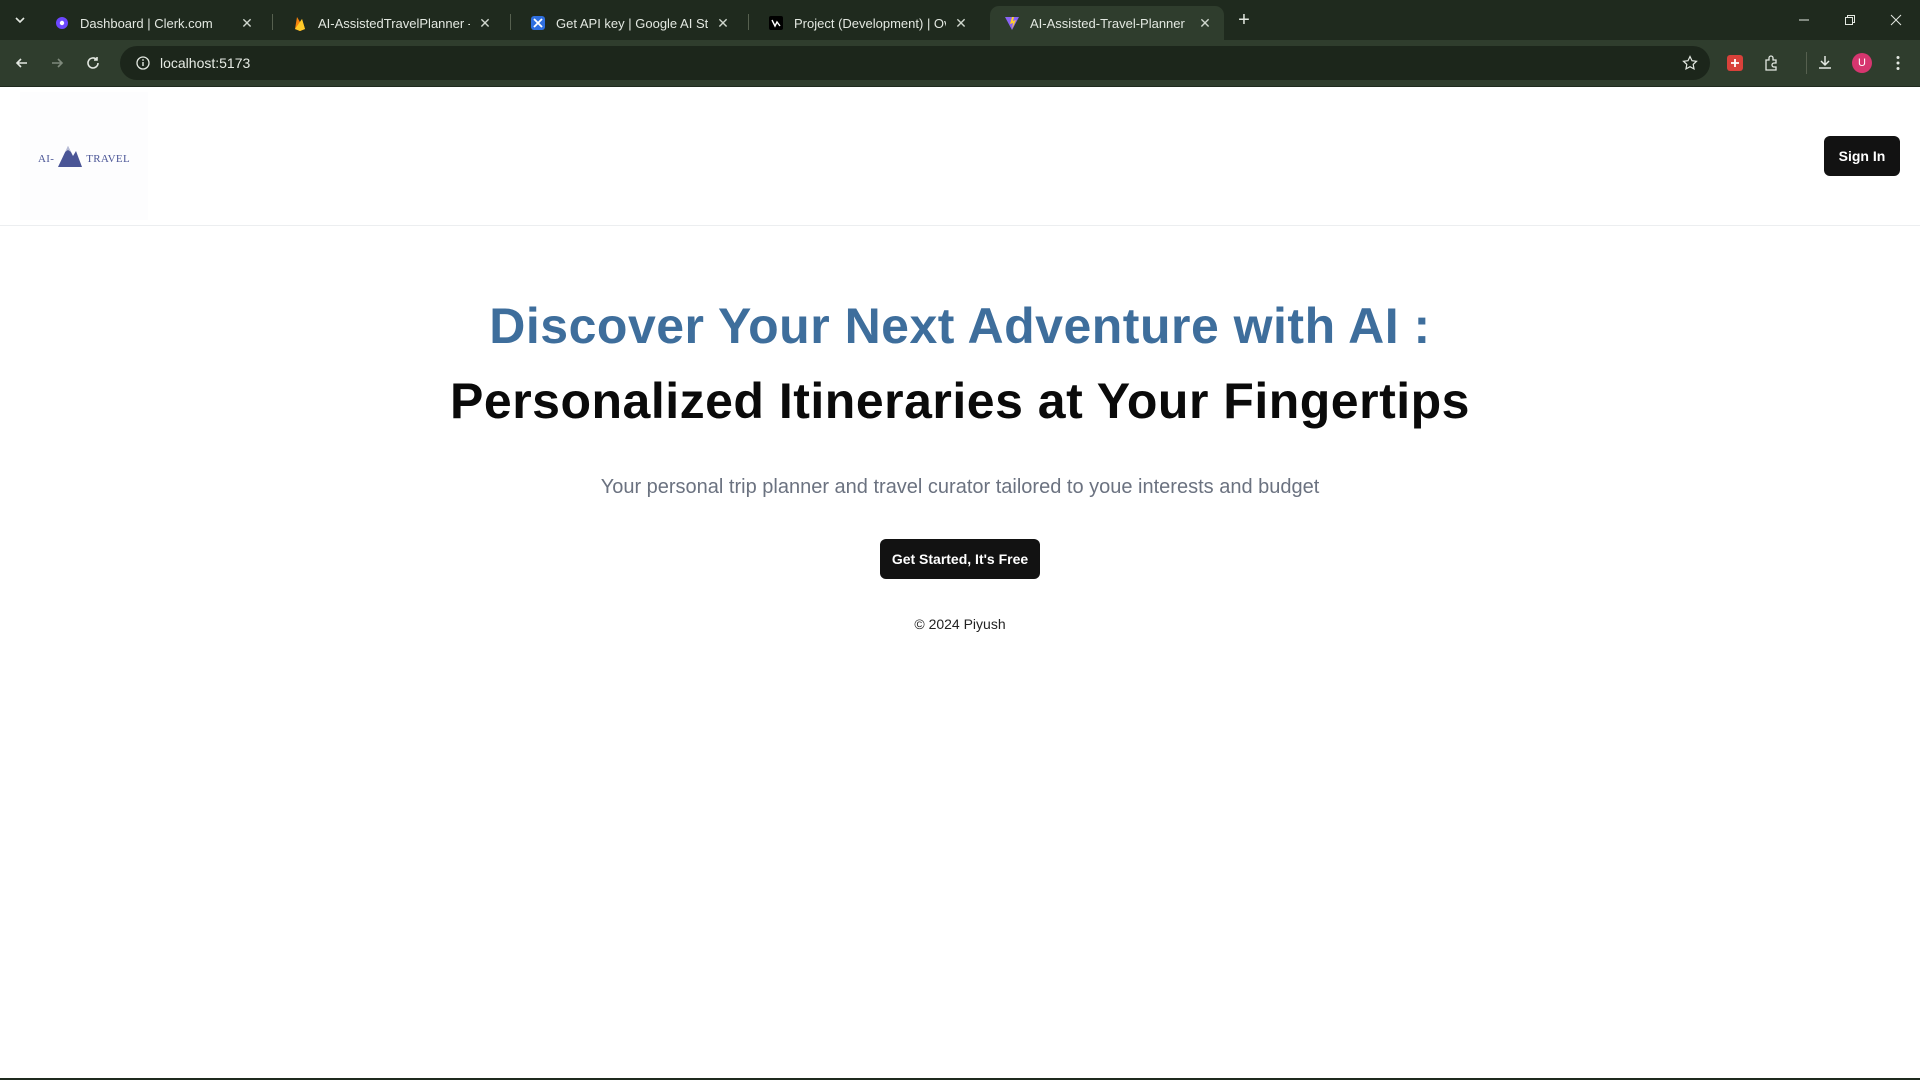 The image size is (1920, 1080). What do you see at coordinates (960, 559) in the screenshot?
I see `get-started-button: Get Started, It's Free` at bounding box center [960, 559].